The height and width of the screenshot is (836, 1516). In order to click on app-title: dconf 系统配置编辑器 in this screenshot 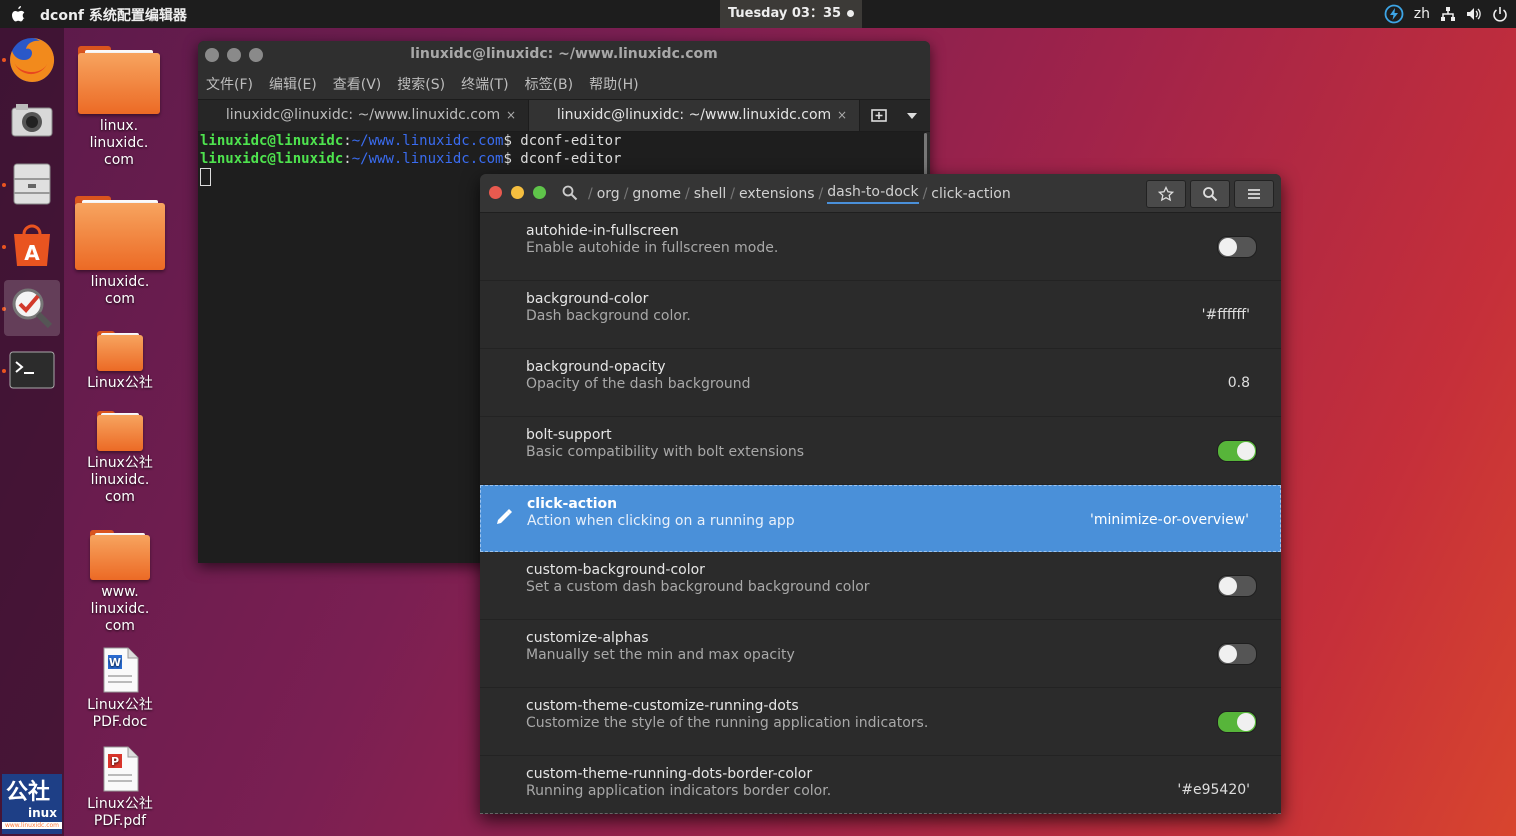, I will do `click(113, 15)`.